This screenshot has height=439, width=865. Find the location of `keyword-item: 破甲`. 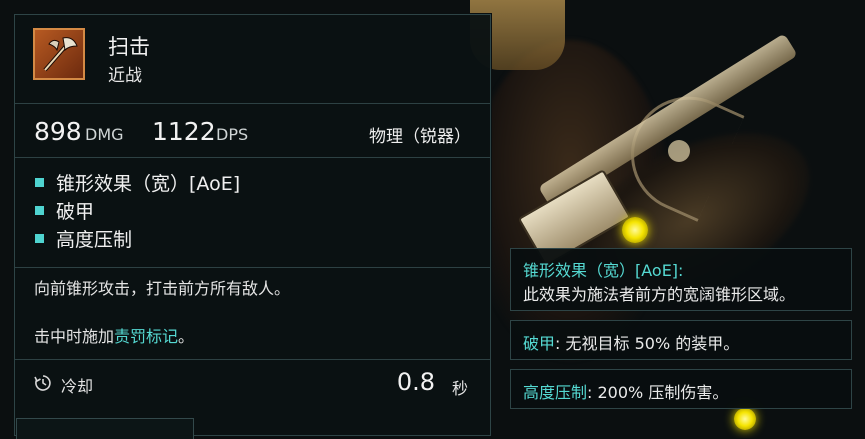

keyword-item: 破甲 is located at coordinates (64, 210).